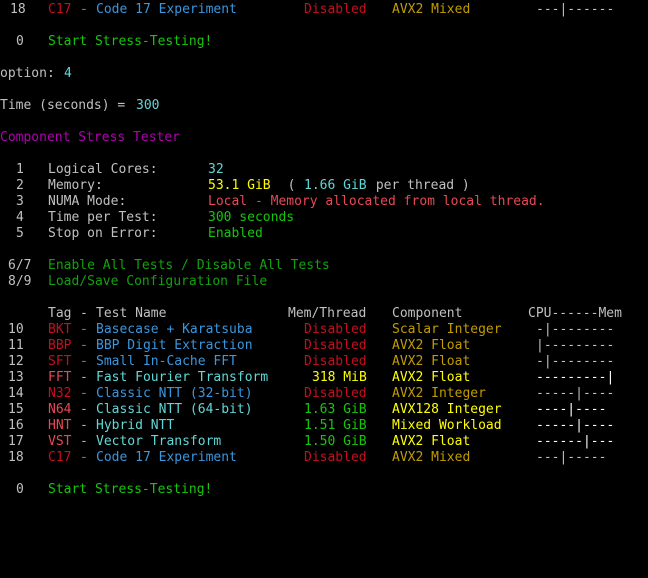 This screenshot has width=648, height=578. I want to click on setting-extra-value: 1.66 GiB, so click(335, 185).